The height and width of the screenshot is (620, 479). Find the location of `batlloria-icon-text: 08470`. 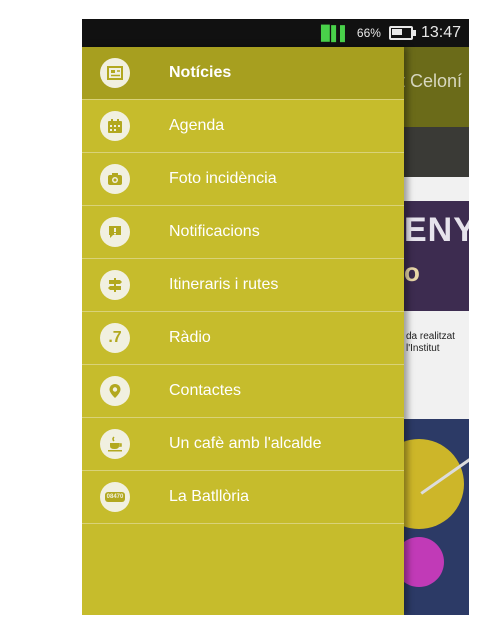

batlloria-icon-text: 08470 is located at coordinates (115, 497).